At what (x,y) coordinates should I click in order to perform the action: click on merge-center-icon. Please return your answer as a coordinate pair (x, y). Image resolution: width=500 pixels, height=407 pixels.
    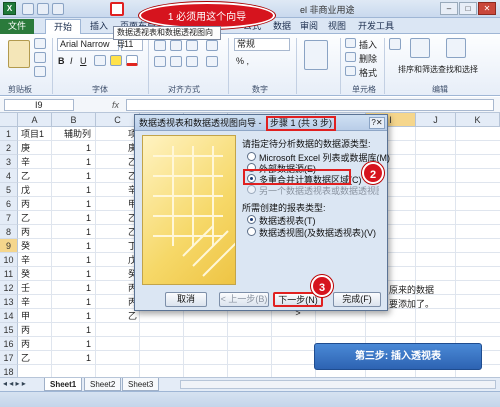
    Looking at the image, I should click on (212, 61).